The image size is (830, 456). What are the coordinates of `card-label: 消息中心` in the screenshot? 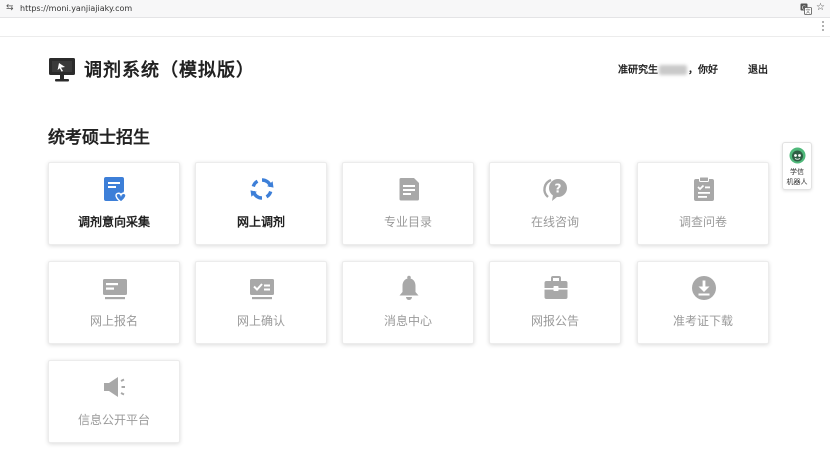 It's located at (407, 321).